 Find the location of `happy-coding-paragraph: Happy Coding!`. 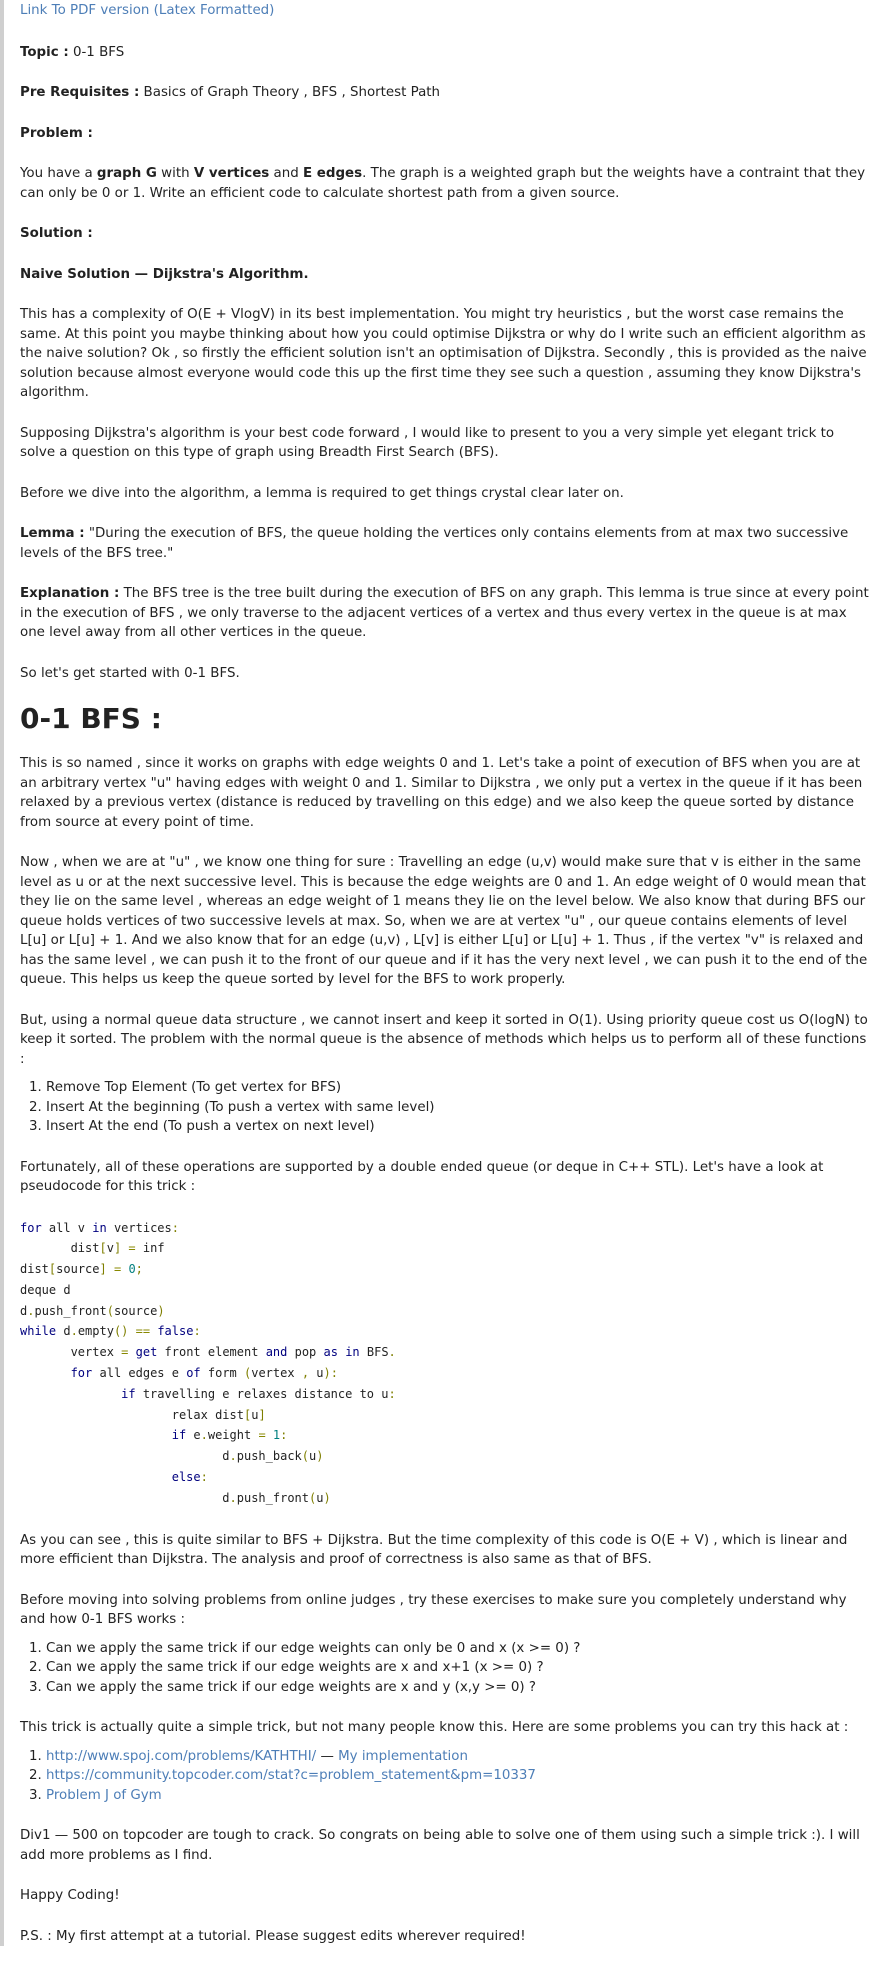

happy-coding-paragraph: Happy Coding! is located at coordinates (70, 1896).